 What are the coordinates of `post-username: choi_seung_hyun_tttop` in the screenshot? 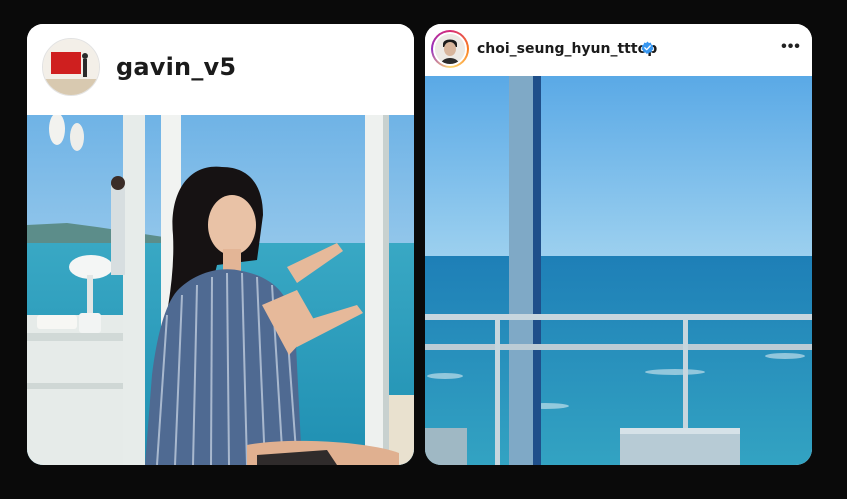 It's located at (567, 49).